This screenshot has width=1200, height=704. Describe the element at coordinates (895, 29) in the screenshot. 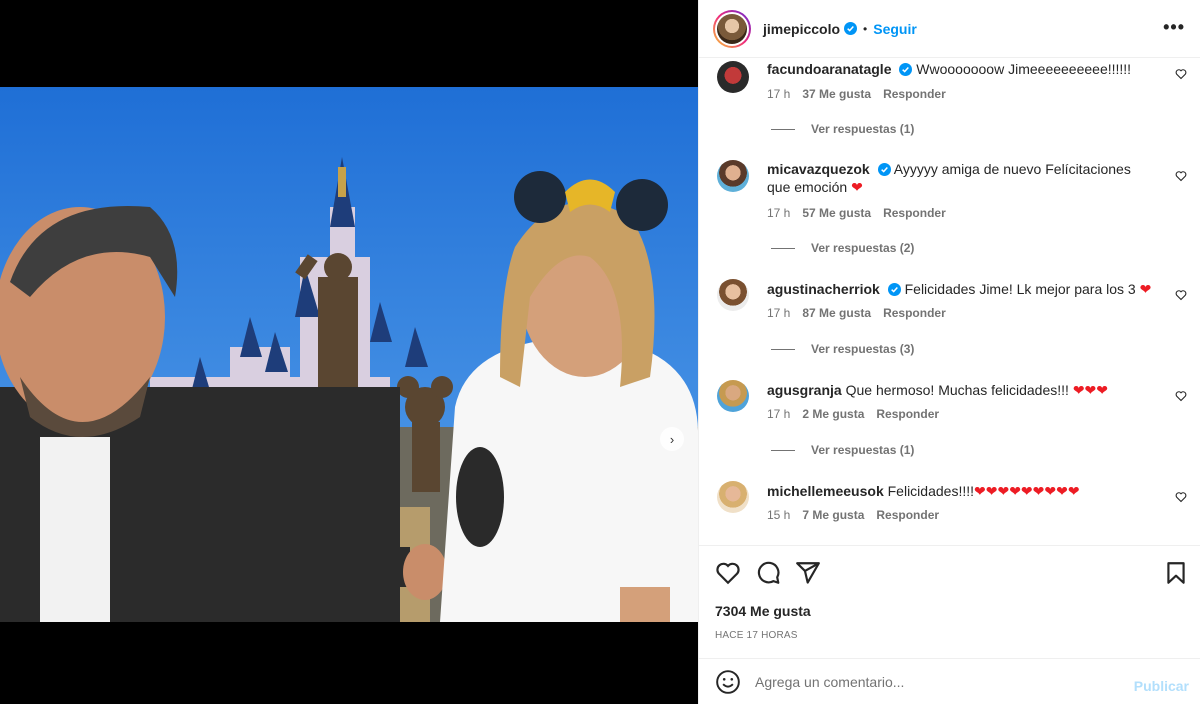

I see `follow-button: Seguir` at that location.